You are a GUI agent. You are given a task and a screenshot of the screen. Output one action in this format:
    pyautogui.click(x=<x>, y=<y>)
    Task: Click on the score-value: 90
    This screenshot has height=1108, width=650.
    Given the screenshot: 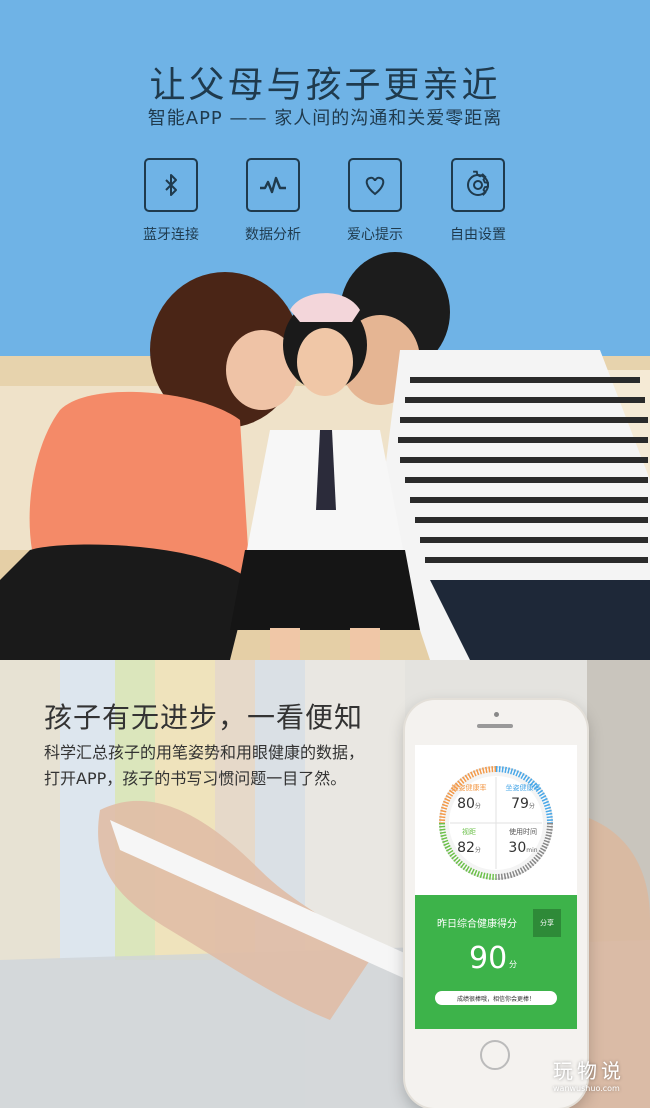 What is the action you would take?
    pyautogui.click(x=488, y=958)
    